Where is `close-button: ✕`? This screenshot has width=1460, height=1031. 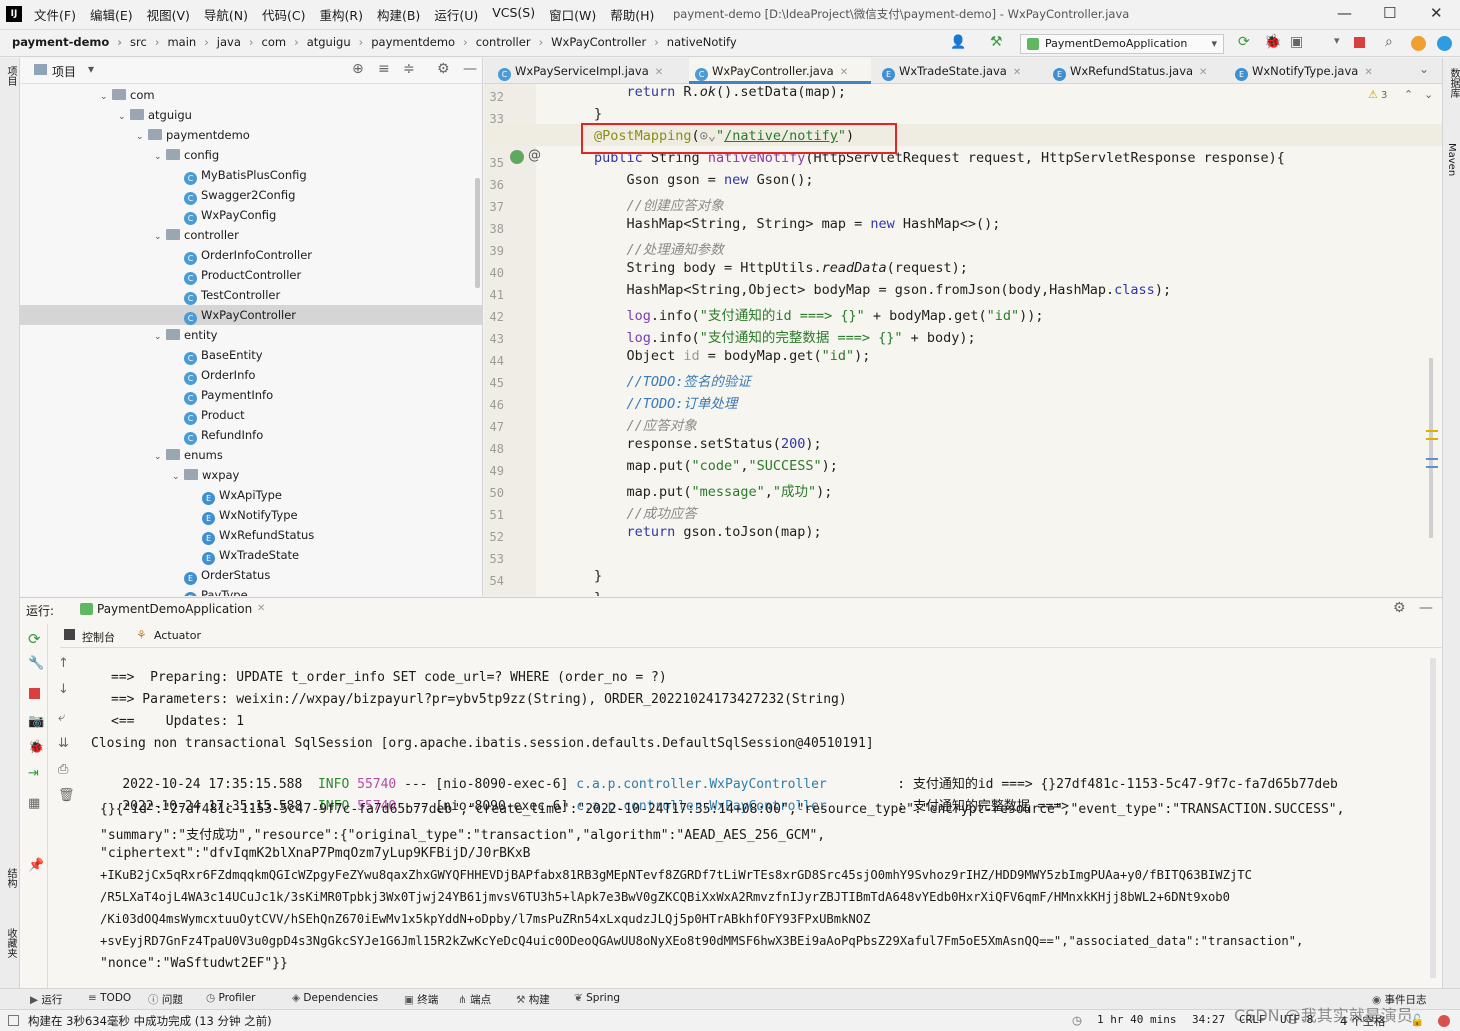 close-button: ✕ is located at coordinates (1436, 13).